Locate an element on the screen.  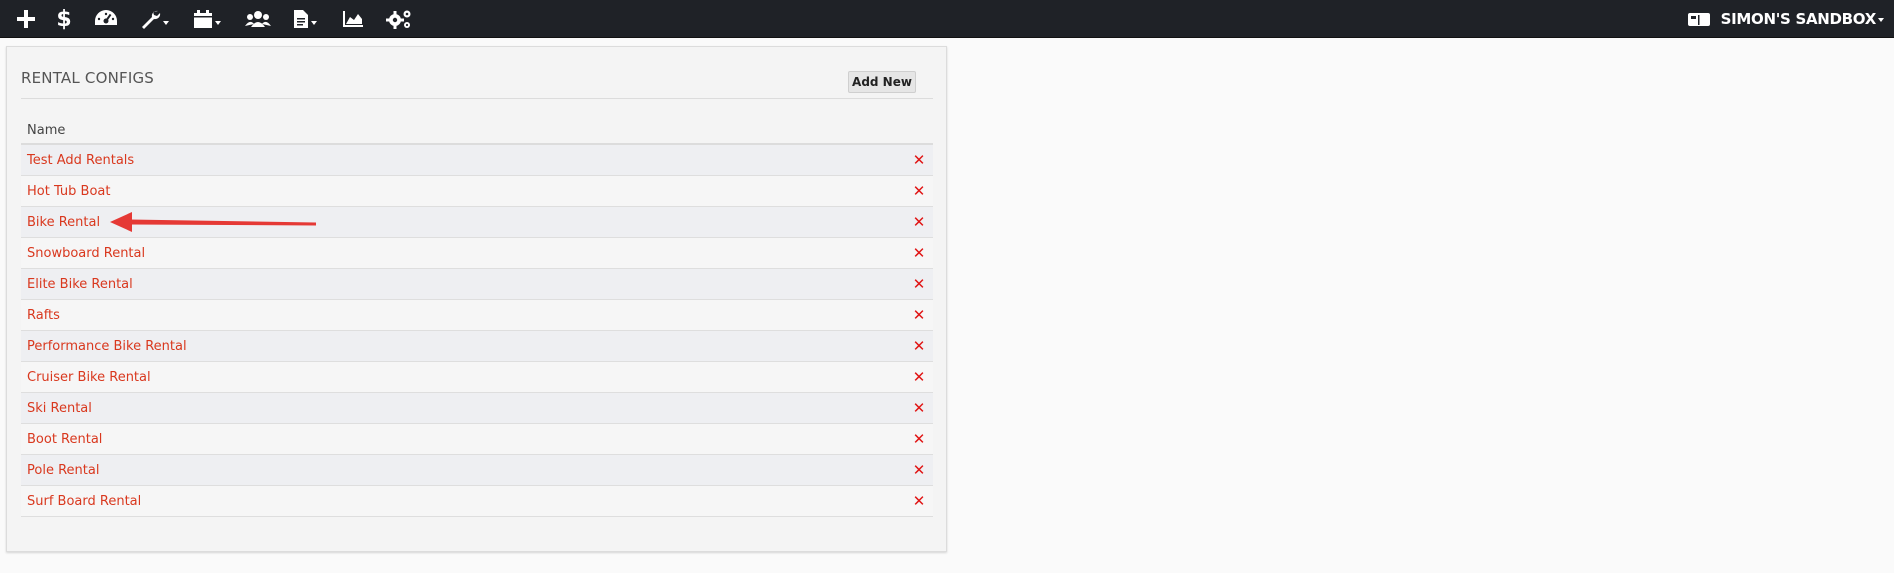
rental-config-link: Performance Bike Rental is located at coordinates (107, 346).